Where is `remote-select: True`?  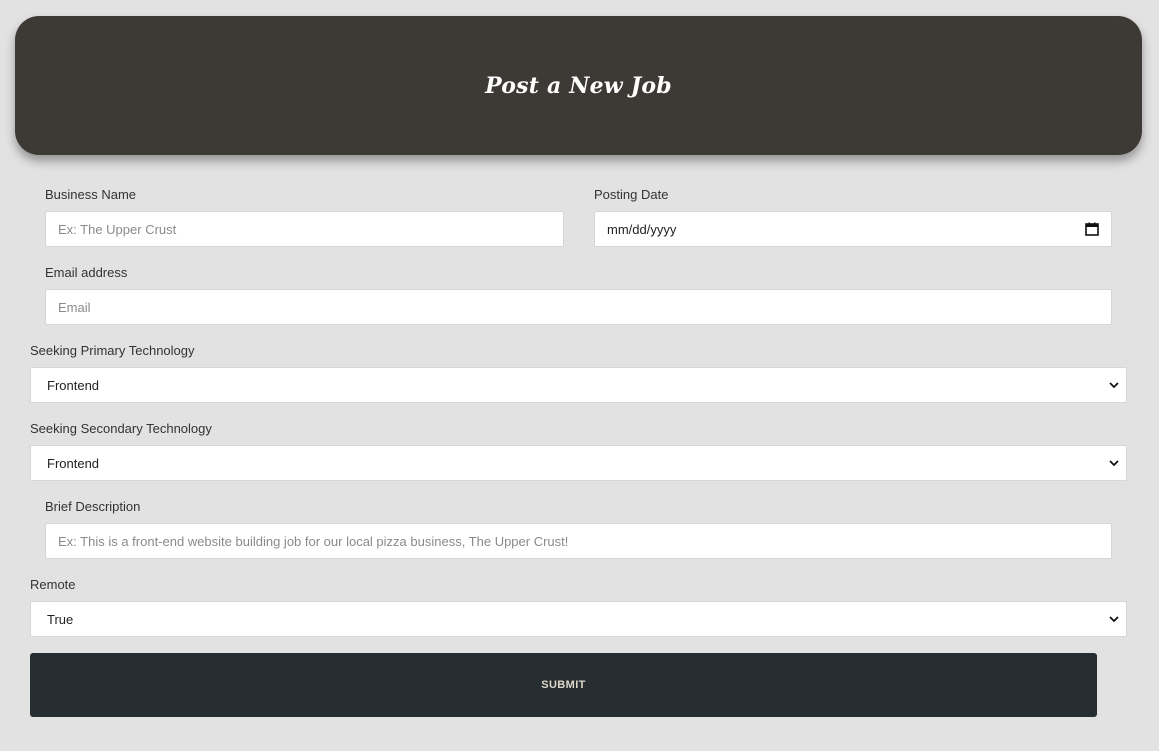 remote-select: True is located at coordinates (578, 619).